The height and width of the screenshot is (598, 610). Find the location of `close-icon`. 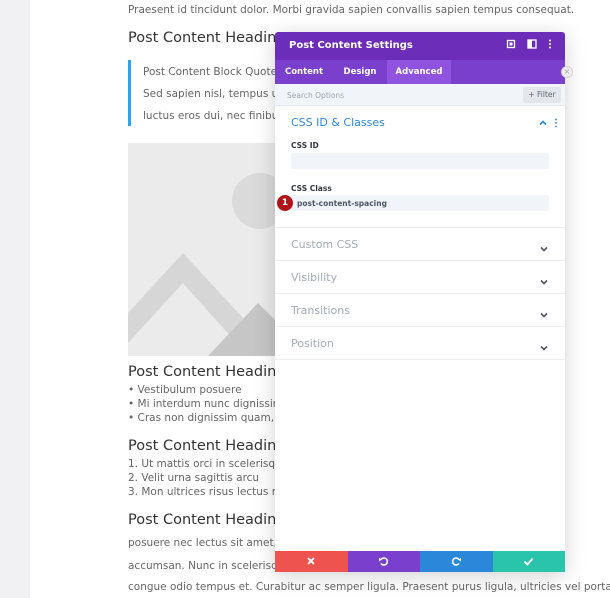

close-icon is located at coordinates (311, 561).